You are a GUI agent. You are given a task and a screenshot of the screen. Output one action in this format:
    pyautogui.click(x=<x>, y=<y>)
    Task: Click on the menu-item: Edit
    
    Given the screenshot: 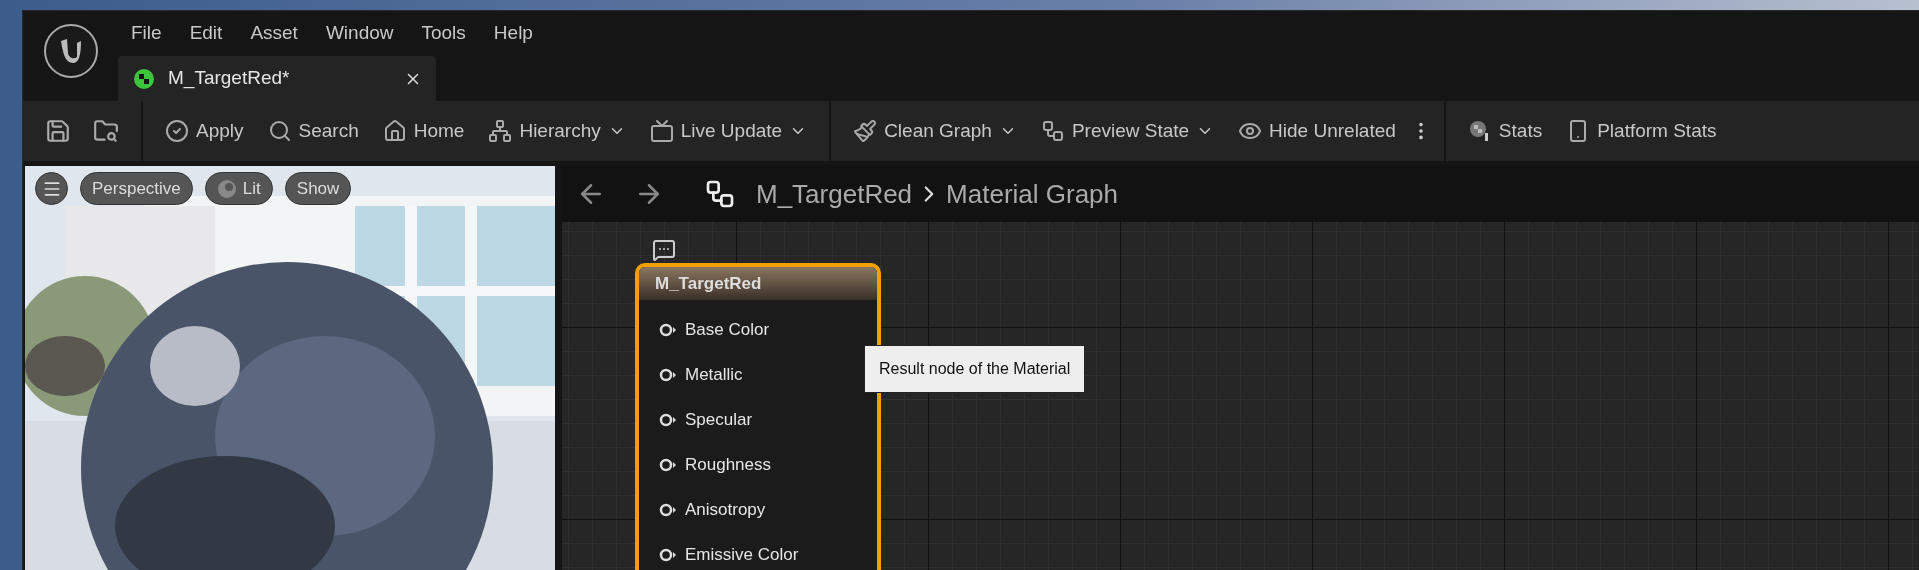 What is the action you would take?
    pyautogui.click(x=206, y=33)
    